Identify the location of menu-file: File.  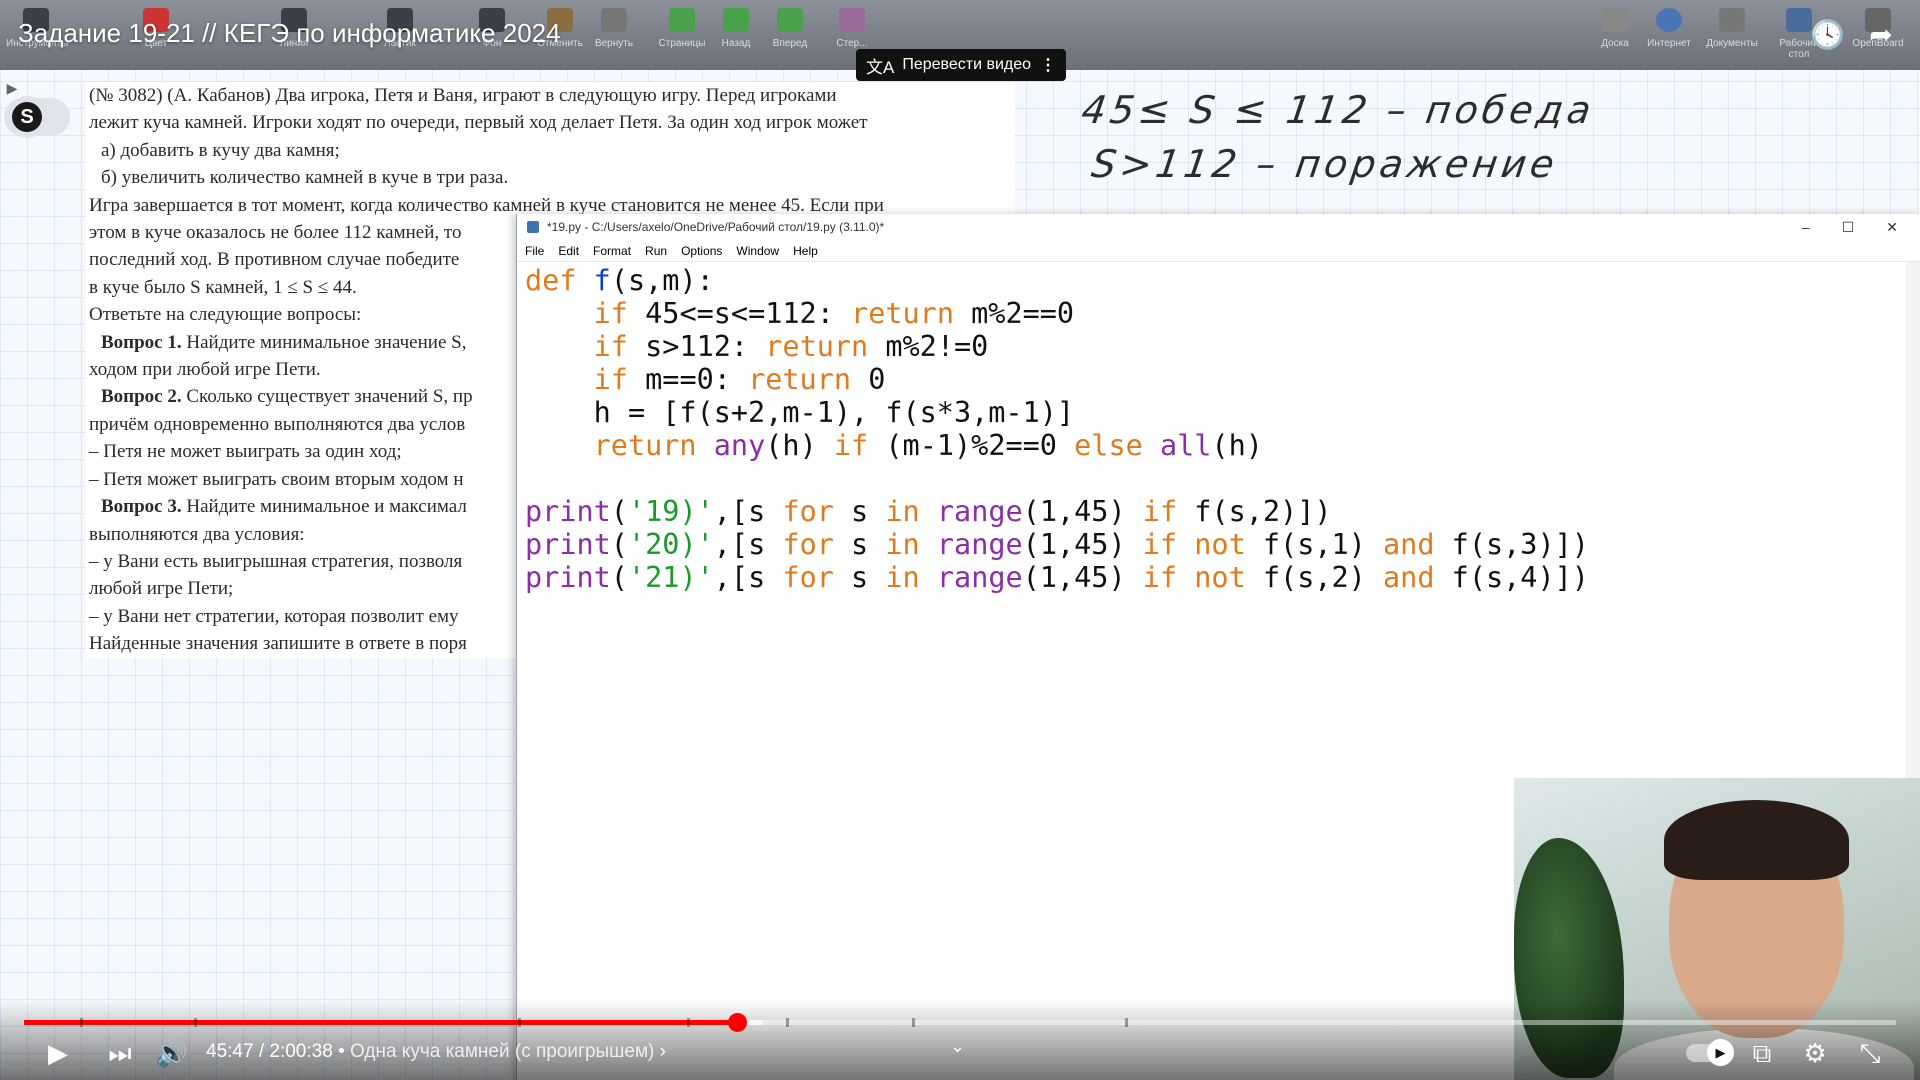
(534, 251).